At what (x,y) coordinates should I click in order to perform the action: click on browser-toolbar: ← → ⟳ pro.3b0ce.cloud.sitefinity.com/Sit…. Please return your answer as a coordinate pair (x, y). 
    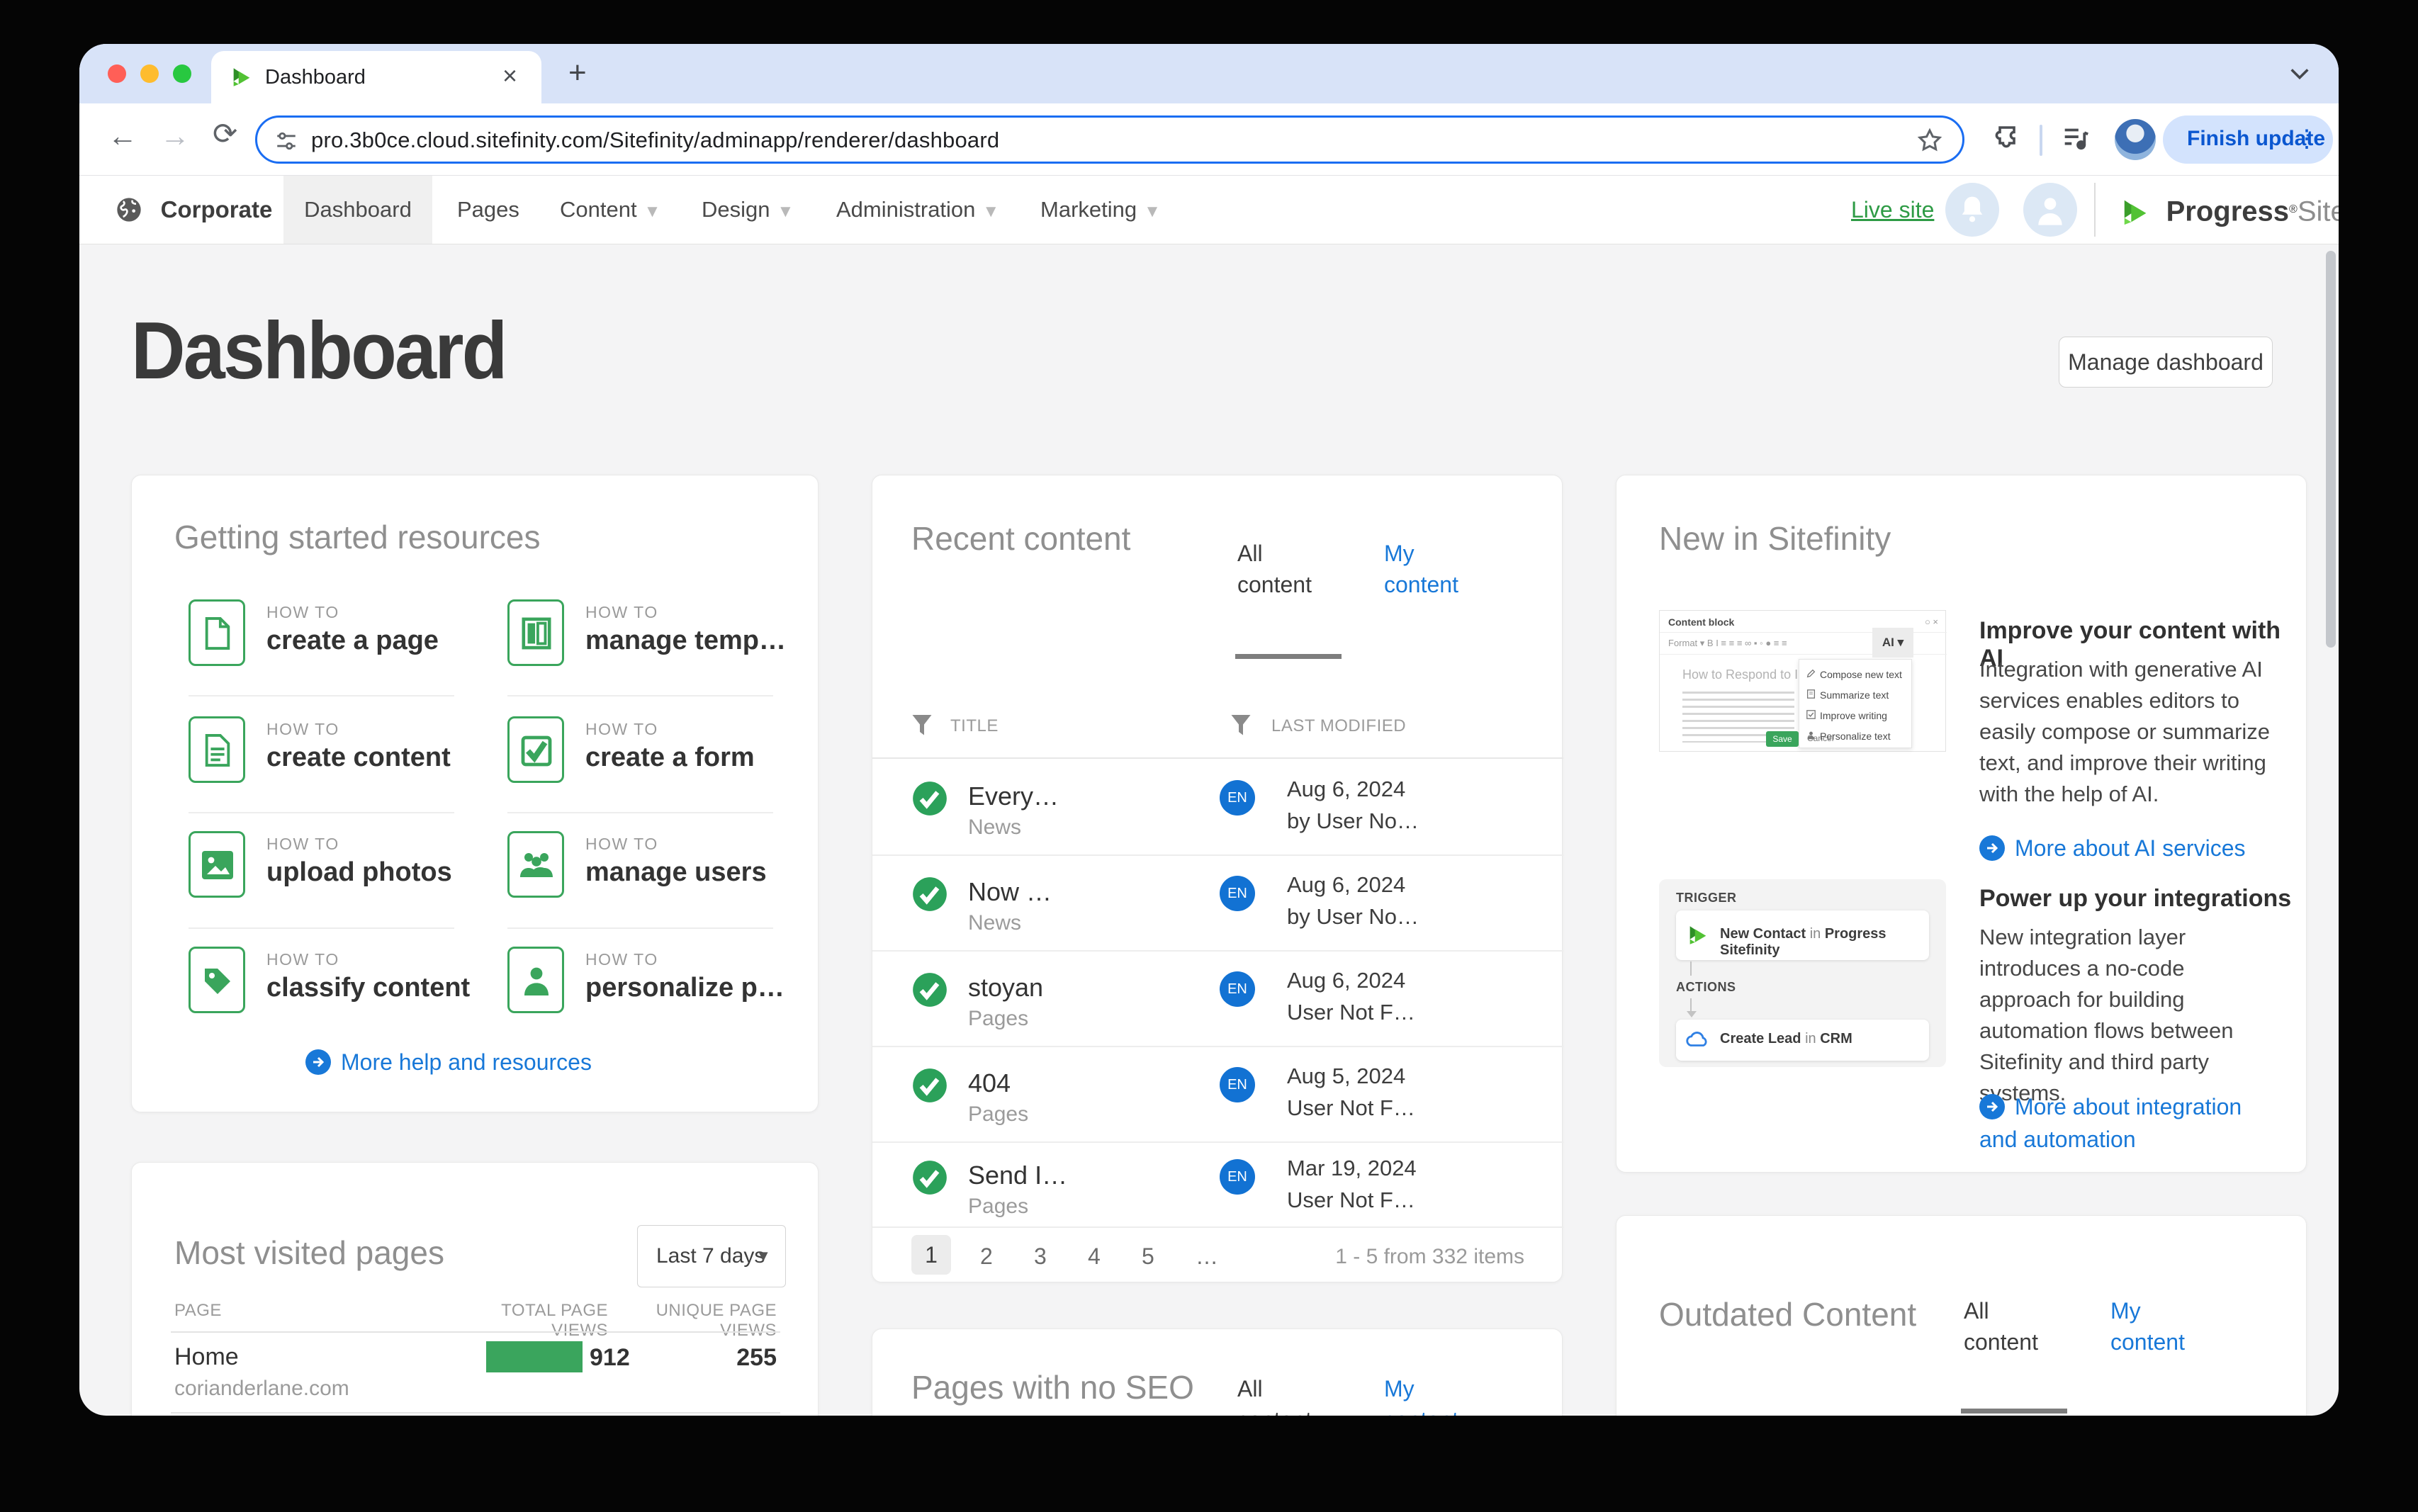
    Looking at the image, I should click on (1209, 139).